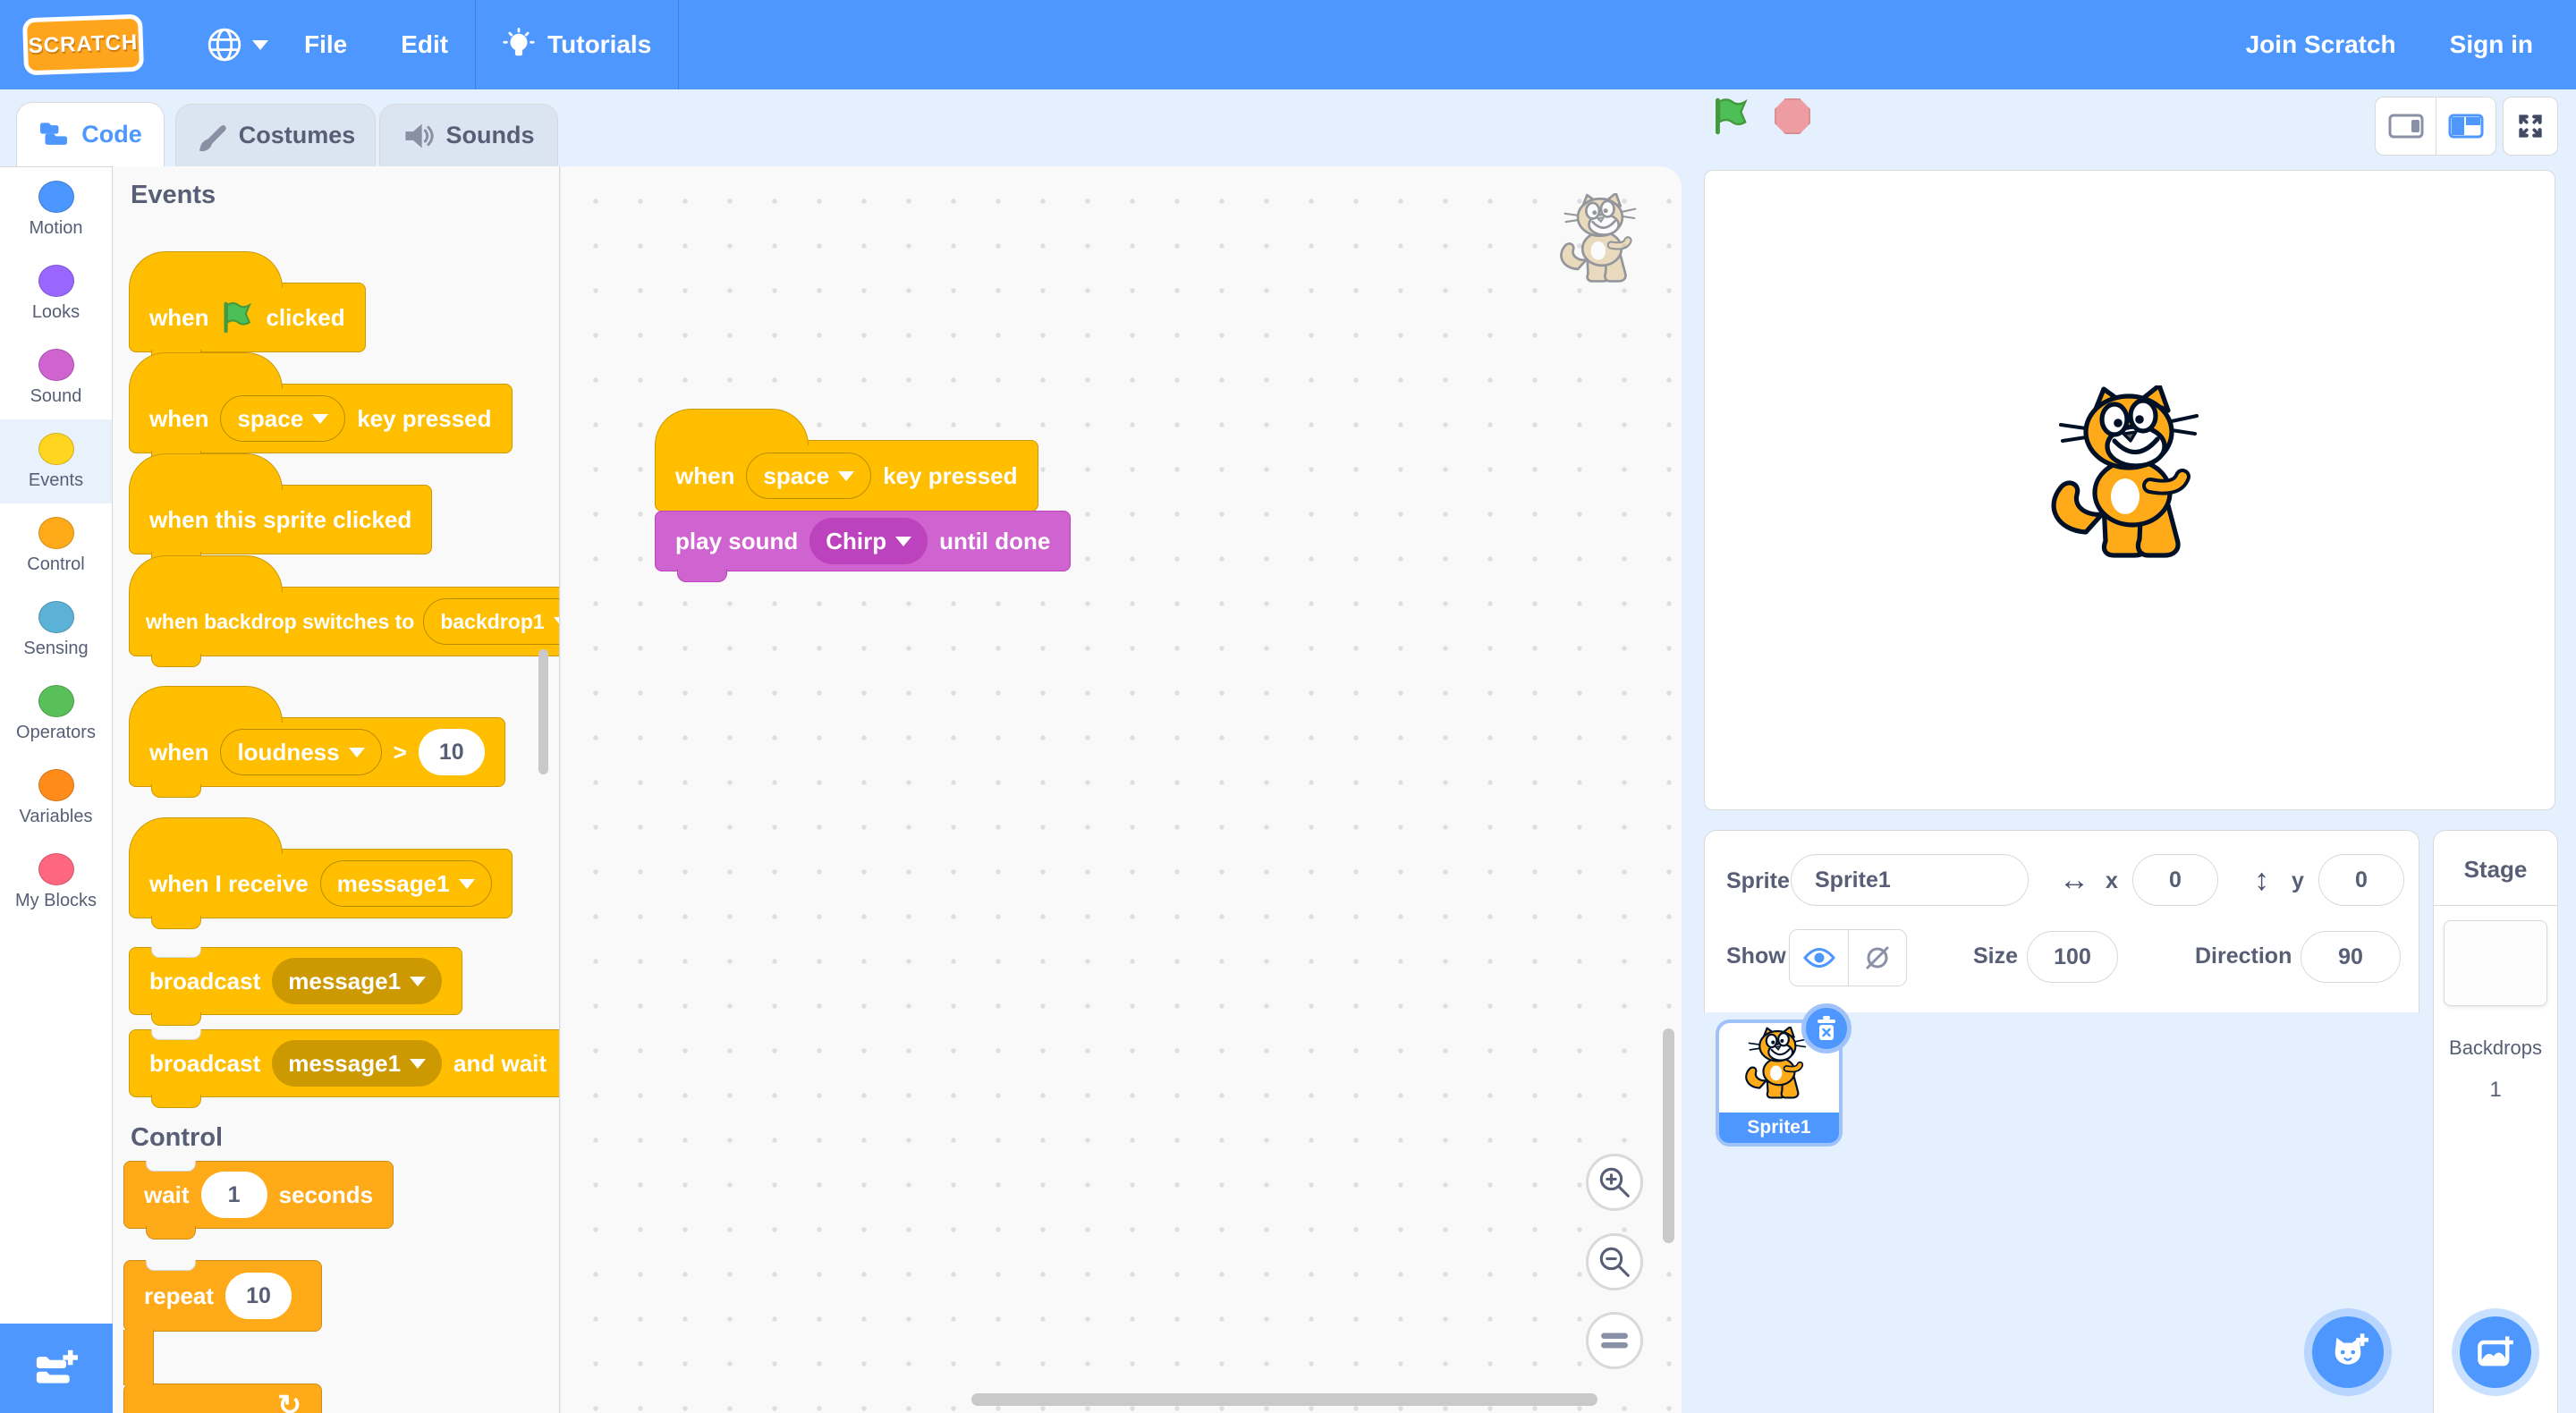  Describe the element at coordinates (2495, 1047) in the screenshot. I see `backdrops-label: Backdrops` at that location.